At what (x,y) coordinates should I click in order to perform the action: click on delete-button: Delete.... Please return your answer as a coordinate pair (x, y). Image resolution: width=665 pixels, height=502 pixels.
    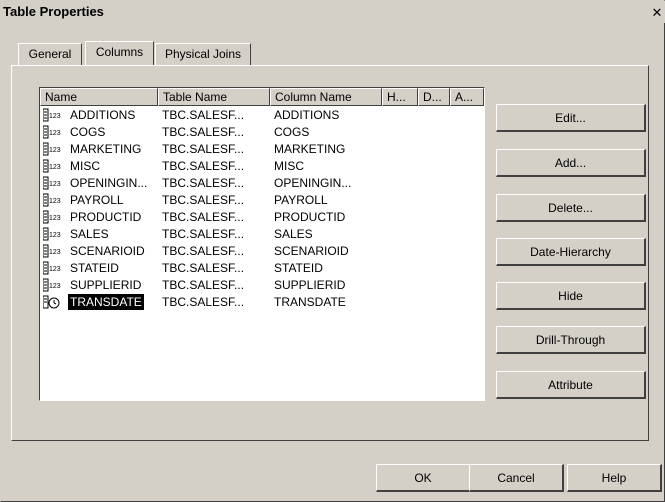
    Looking at the image, I should click on (571, 208).